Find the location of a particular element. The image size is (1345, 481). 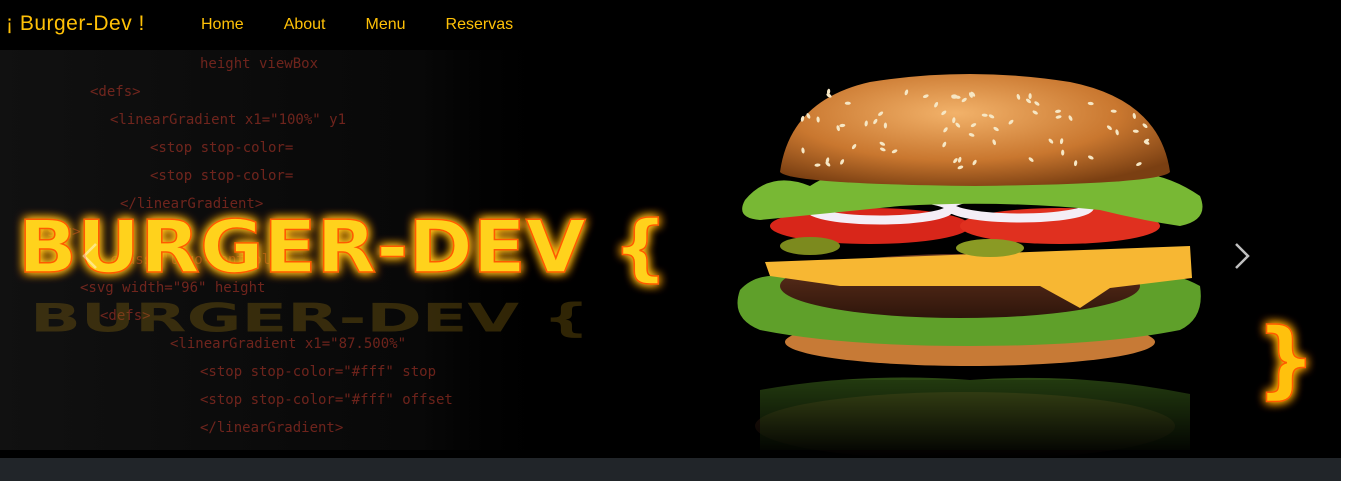

brand-link: ¡ Burger-Dev ! is located at coordinates (75, 24).